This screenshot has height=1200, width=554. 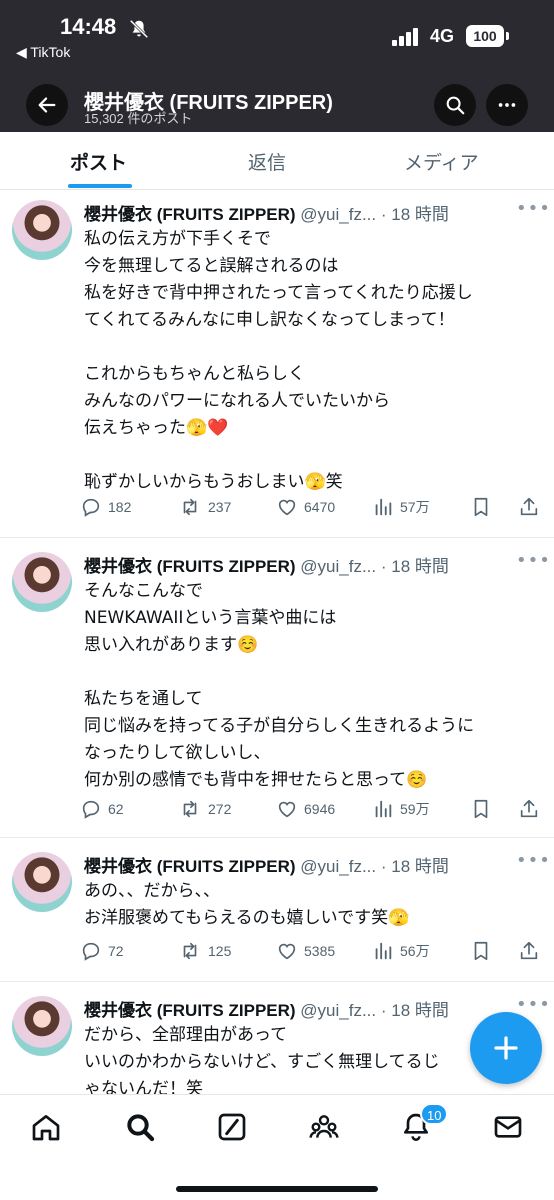 I want to click on repost-button: 125, so click(x=204, y=951).